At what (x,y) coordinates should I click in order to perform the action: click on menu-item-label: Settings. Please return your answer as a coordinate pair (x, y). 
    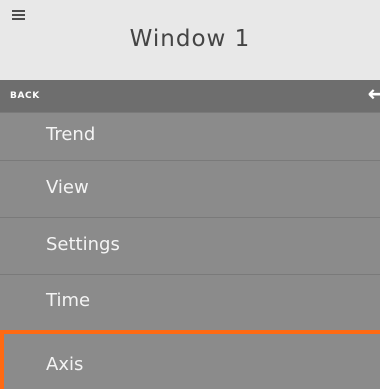
    Looking at the image, I should click on (83, 244).